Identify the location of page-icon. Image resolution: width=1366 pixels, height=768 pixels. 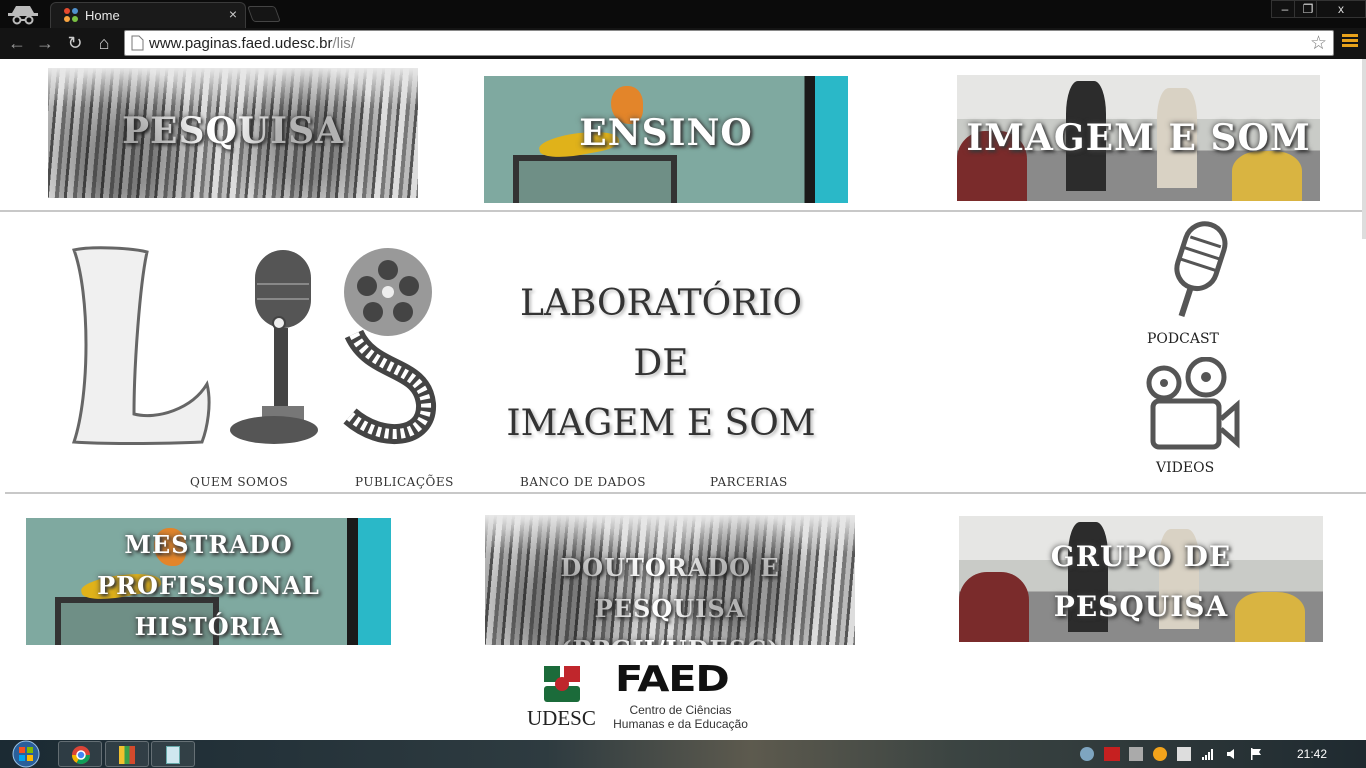
(137, 43).